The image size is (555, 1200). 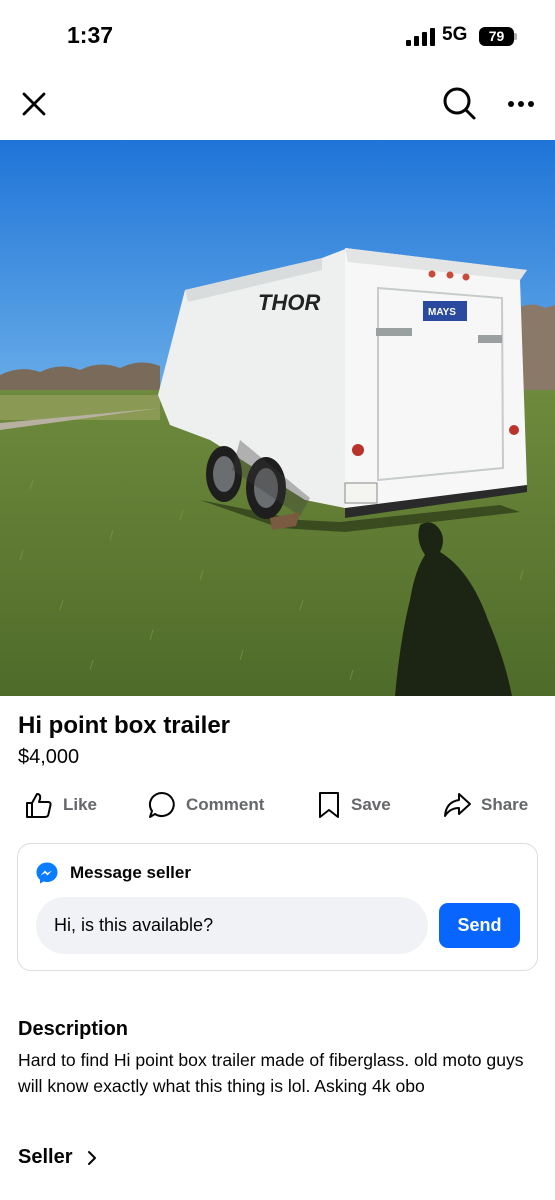 I want to click on share-label: Share, so click(x=505, y=804).